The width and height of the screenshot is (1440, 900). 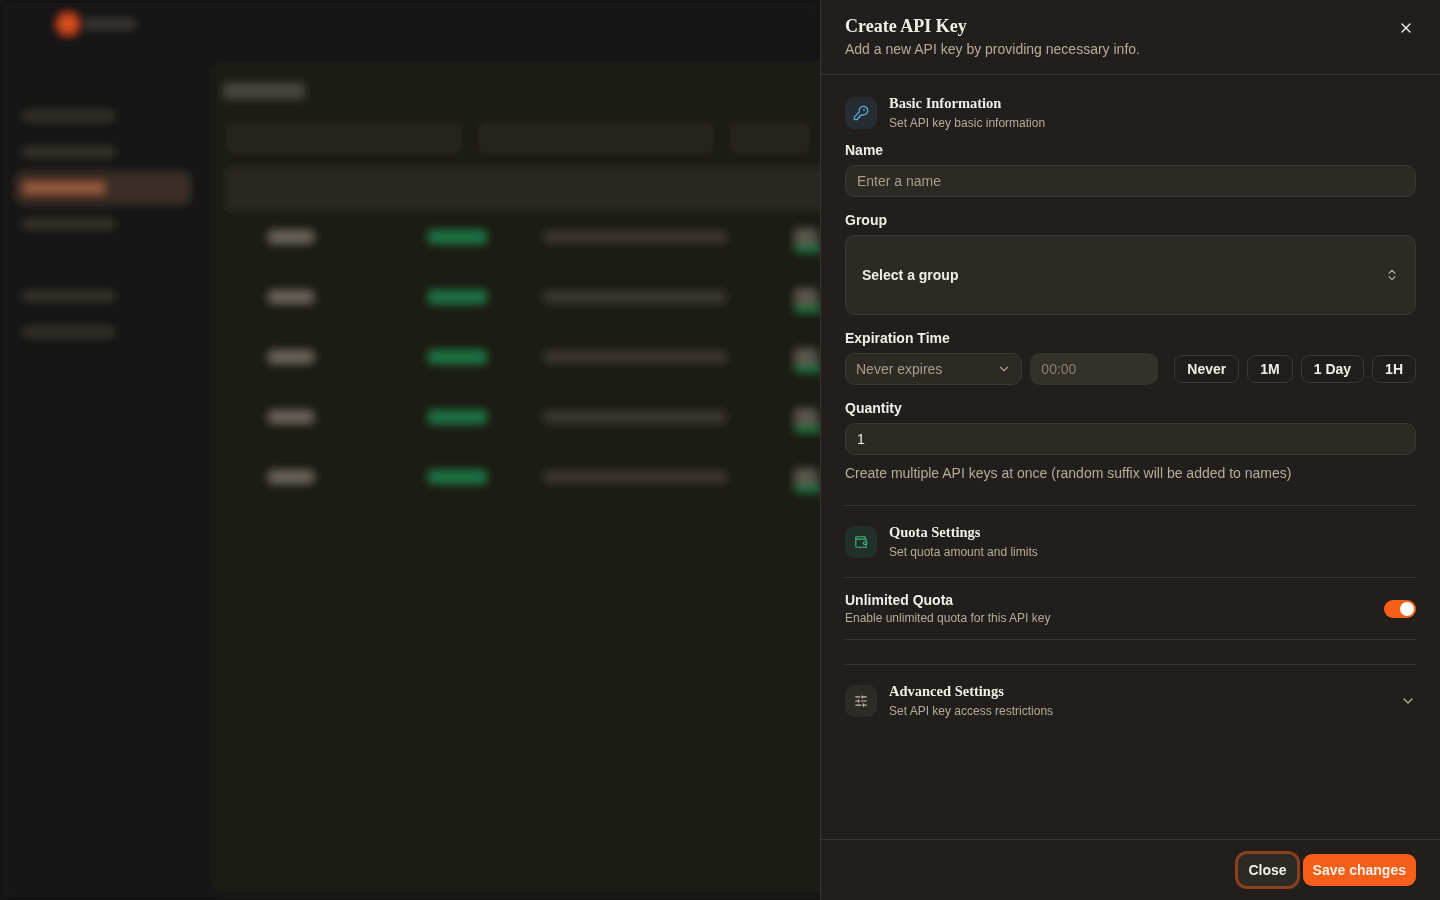 I want to click on time-field: 00:00, so click(x=1094, y=369).